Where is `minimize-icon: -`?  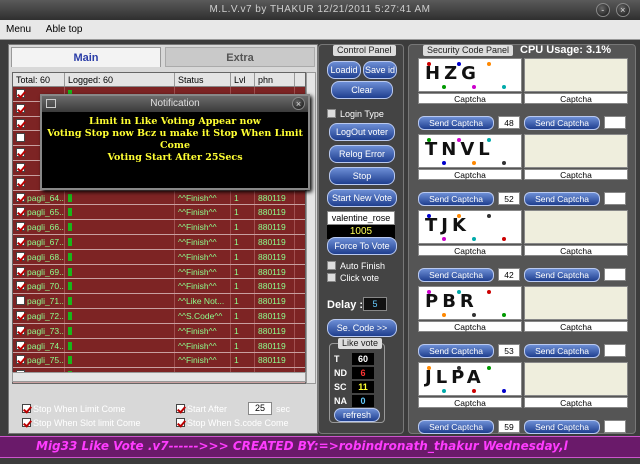
minimize-icon: - is located at coordinates (603, 10).